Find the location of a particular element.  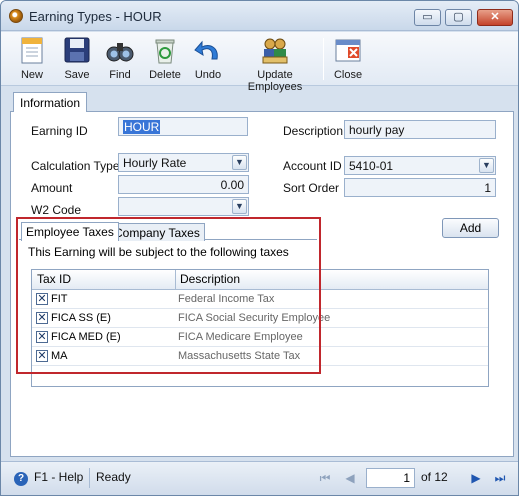

minimize-icon: ▭ is located at coordinates (427, 17).